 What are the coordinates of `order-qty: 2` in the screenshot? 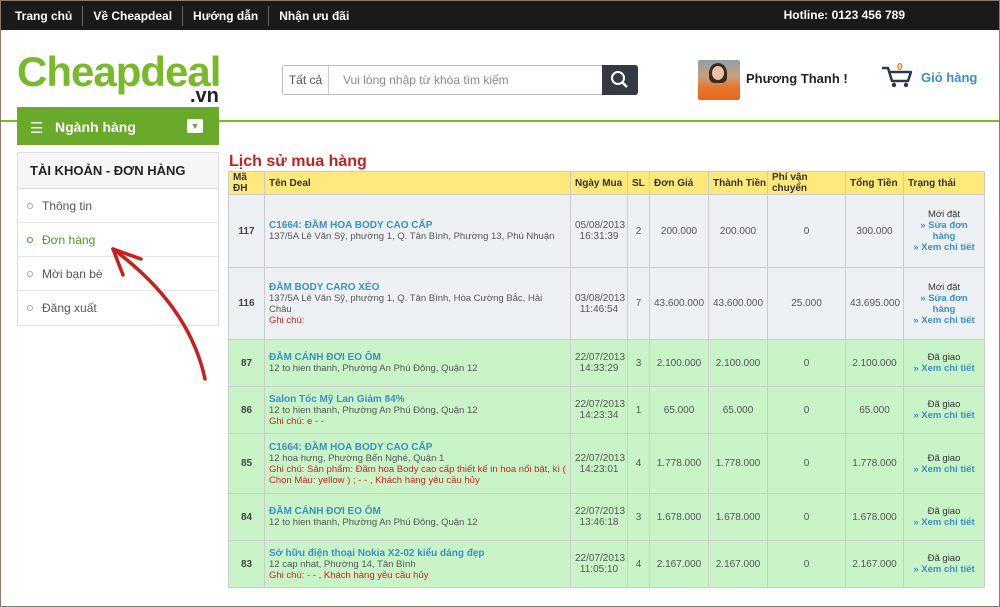 It's located at (638, 231).